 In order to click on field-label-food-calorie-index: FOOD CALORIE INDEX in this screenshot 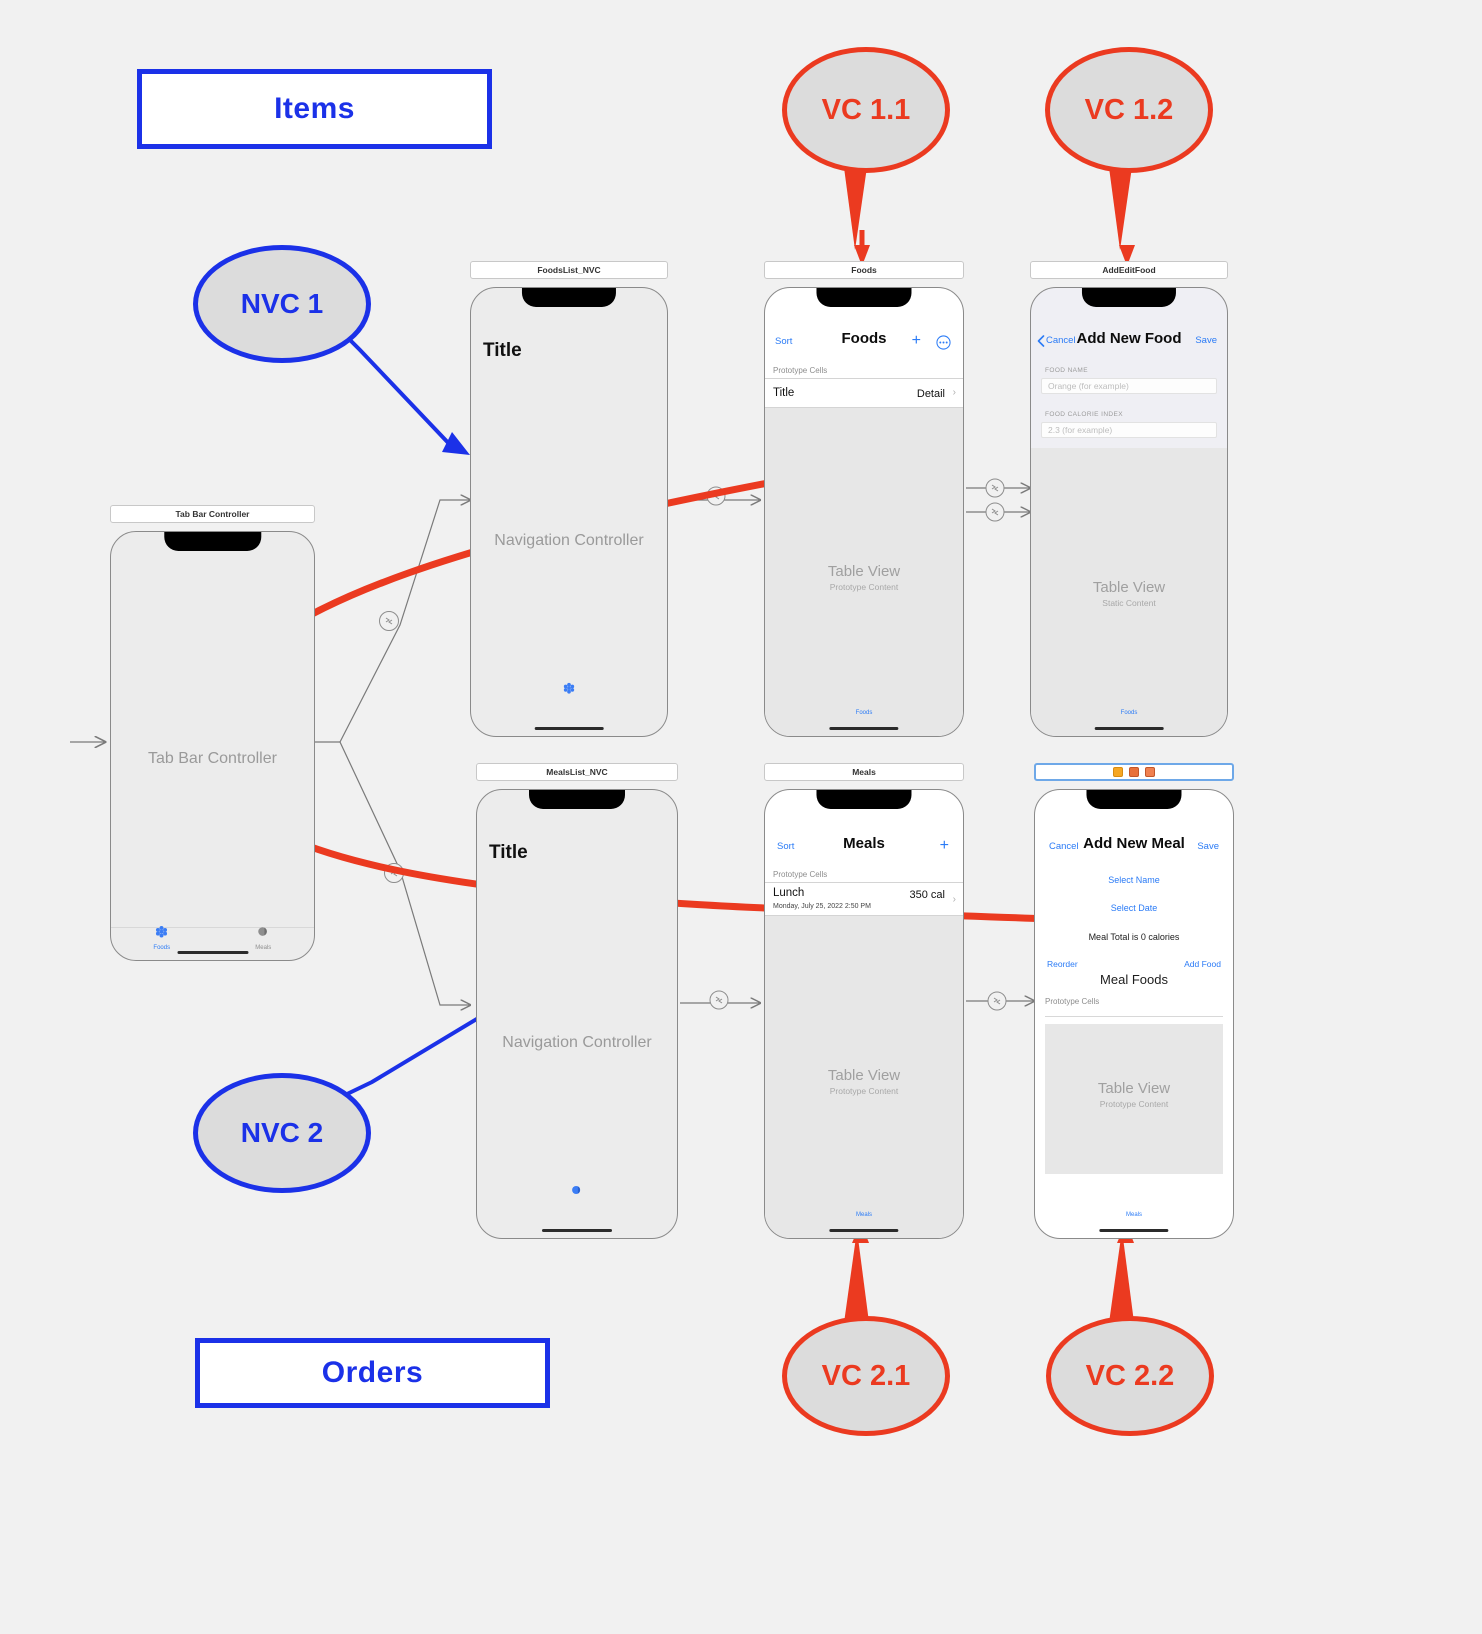, I will do `click(1084, 414)`.